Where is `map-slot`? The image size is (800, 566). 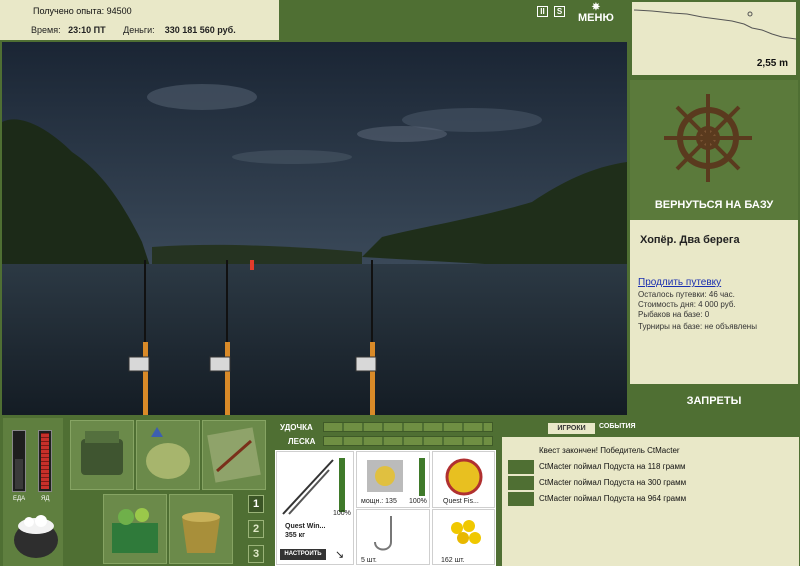 map-slot is located at coordinates (234, 455).